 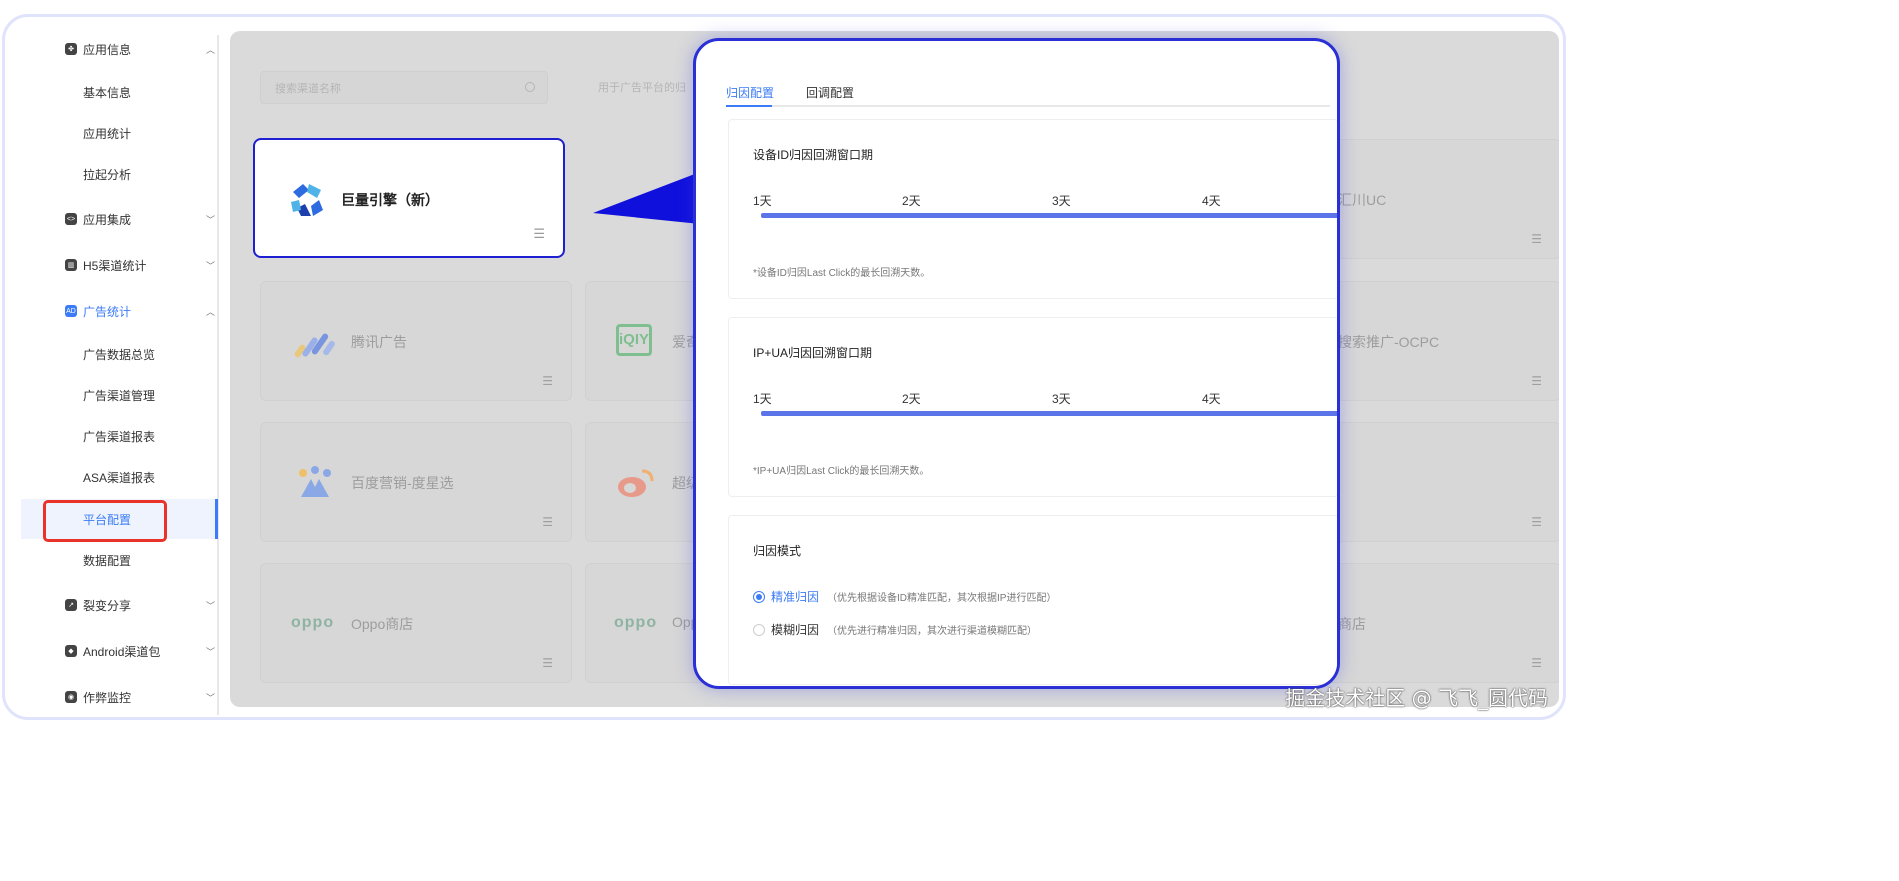 What do you see at coordinates (634, 340) in the screenshot?
I see `iqiyi-logo: iQIY` at bounding box center [634, 340].